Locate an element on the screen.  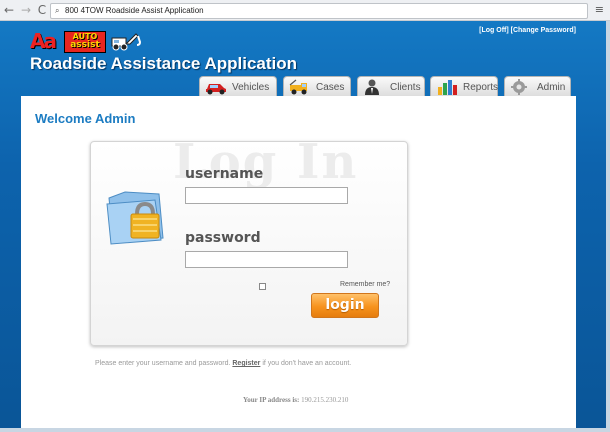
welcome-heading: Welcome Admin is located at coordinates (85, 118).